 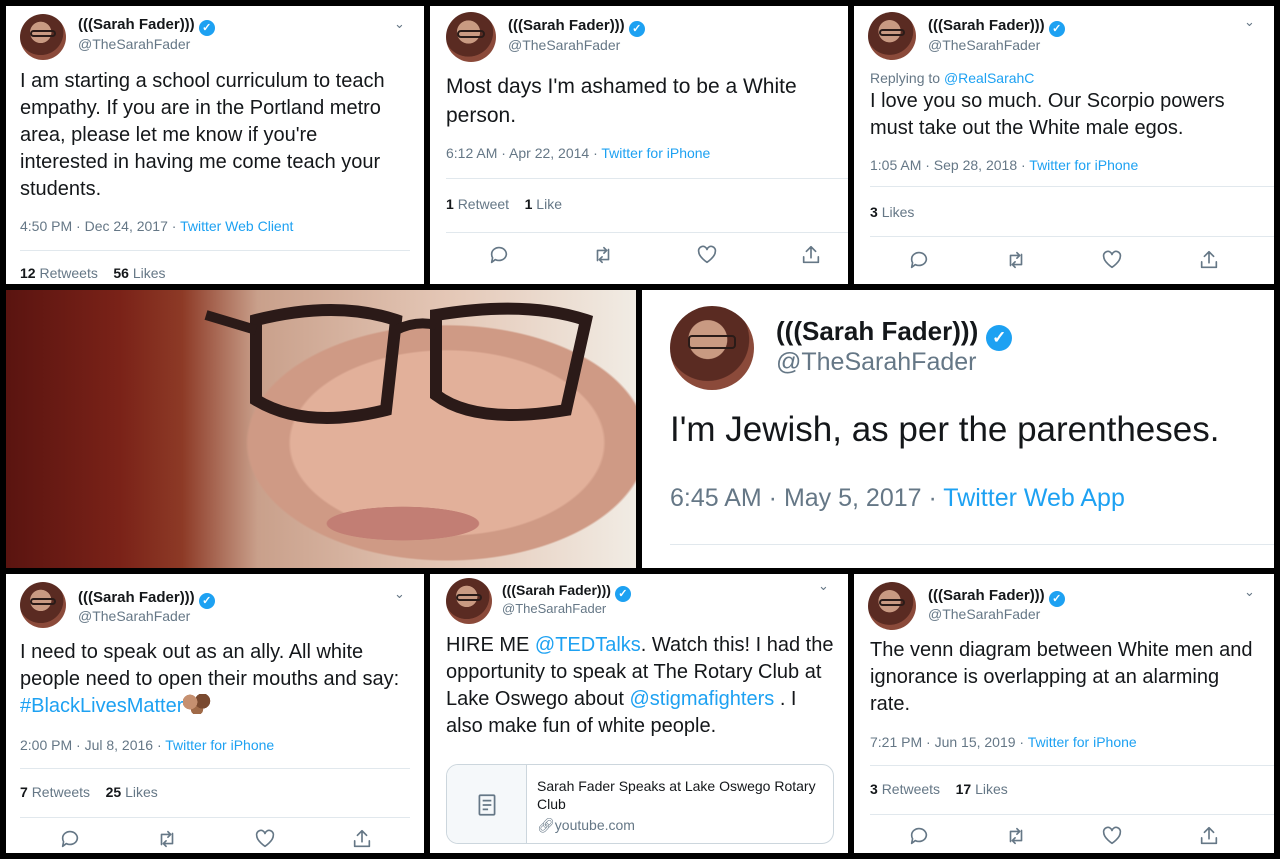 What do you see at coordinates (101, 706) in the screenshot?
I see `hashtag-link: #BlackLivesMatter` at bounding box center [101, 706].